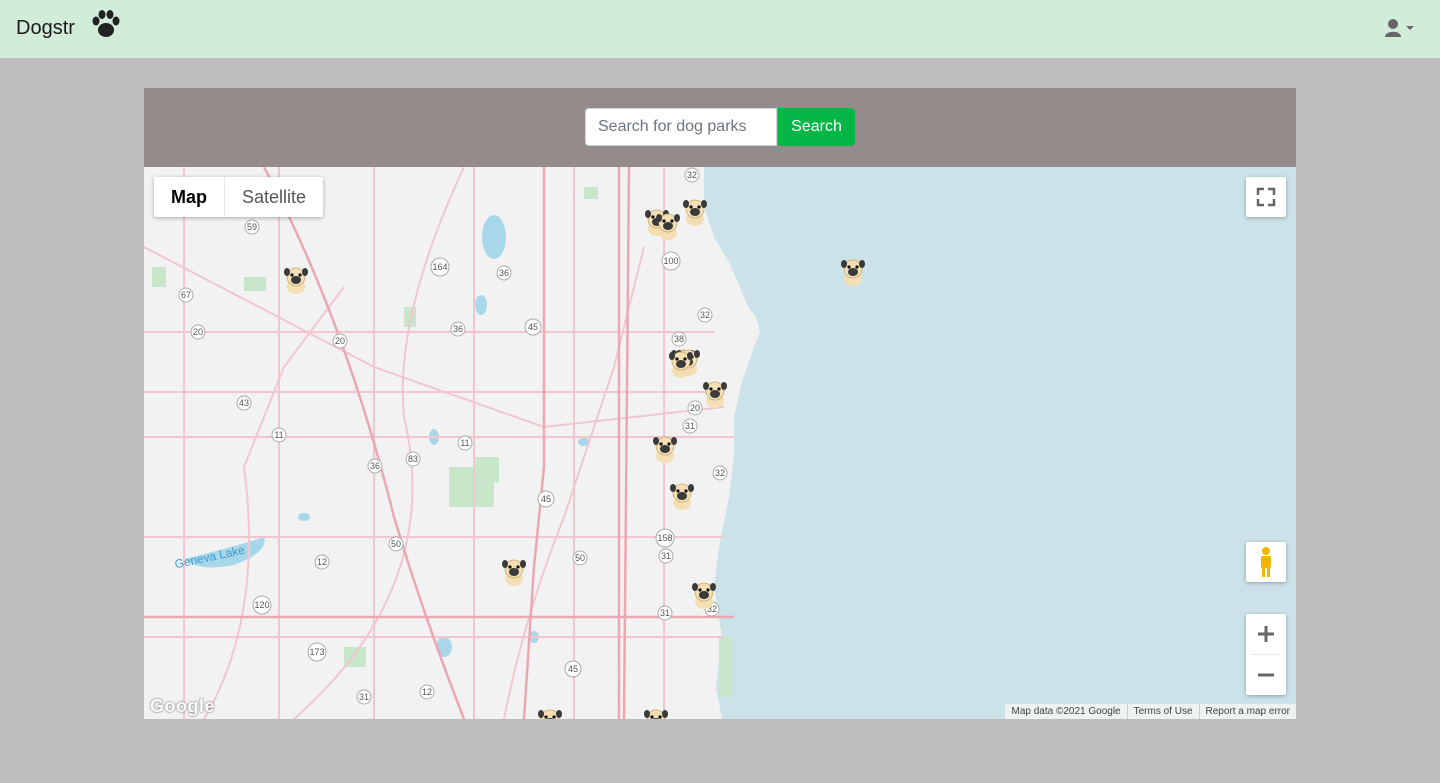 This screenshot has width=1440, height=783. Describe the element at coordinates (670, 261) in the screenshot. I see `svg-text: 100` at that location.